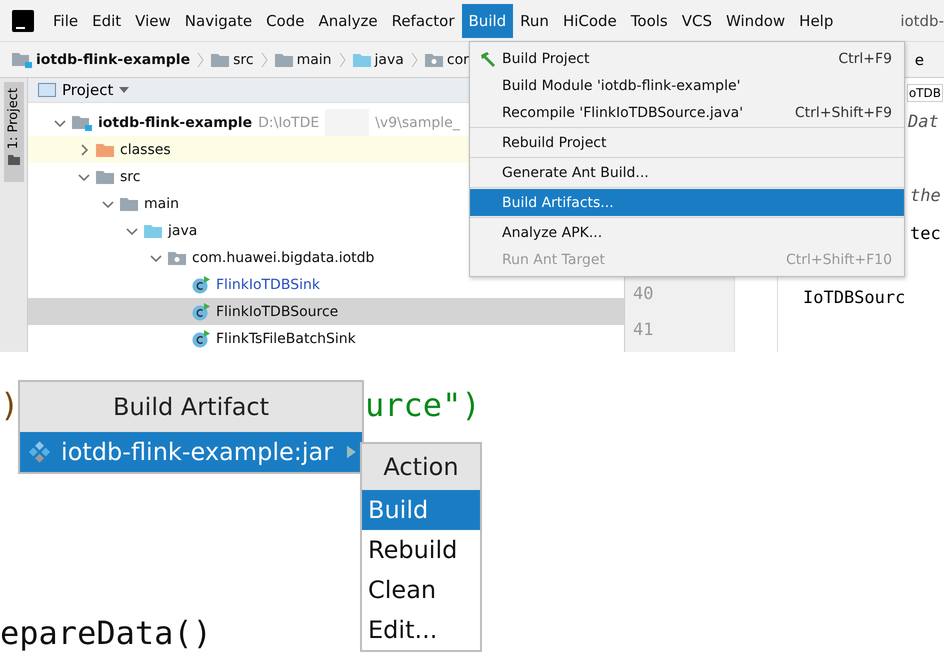 This screenshot has height=672, width=944. What do you see at coordinates (145, 150) in the screenshot?
I see `tree-item-label: classes` at bounding box center [145, 150].